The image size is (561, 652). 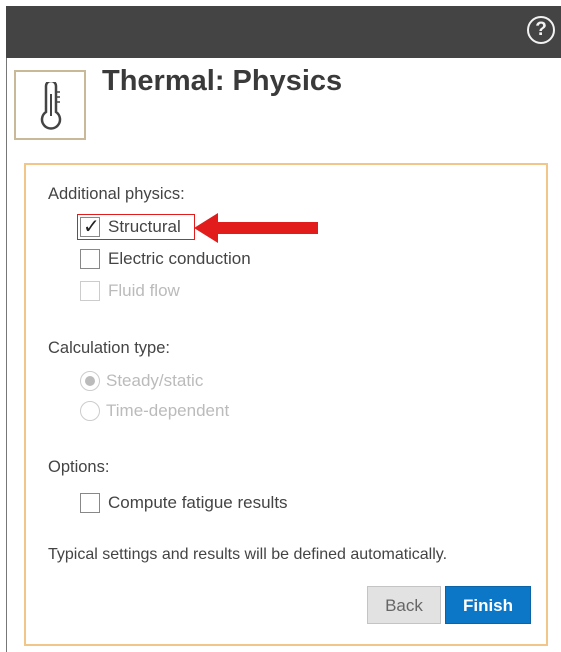 I want to click on left-divider, so click(x=6, y=355).